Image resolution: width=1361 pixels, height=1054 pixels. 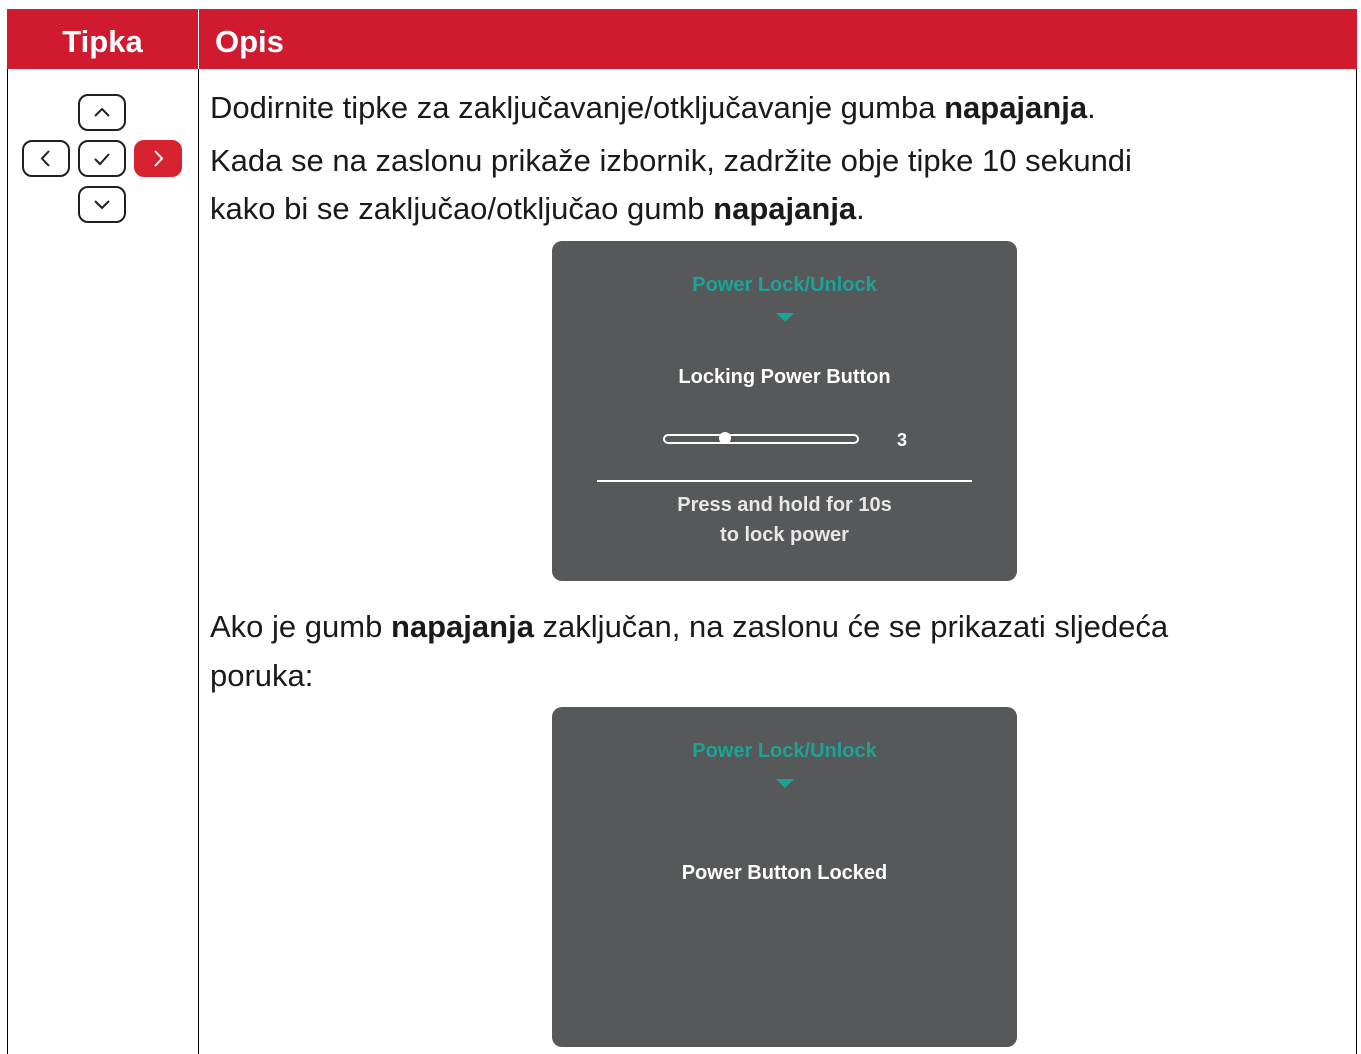 I want to click on table-column-divider, so click(x=198, y=561).